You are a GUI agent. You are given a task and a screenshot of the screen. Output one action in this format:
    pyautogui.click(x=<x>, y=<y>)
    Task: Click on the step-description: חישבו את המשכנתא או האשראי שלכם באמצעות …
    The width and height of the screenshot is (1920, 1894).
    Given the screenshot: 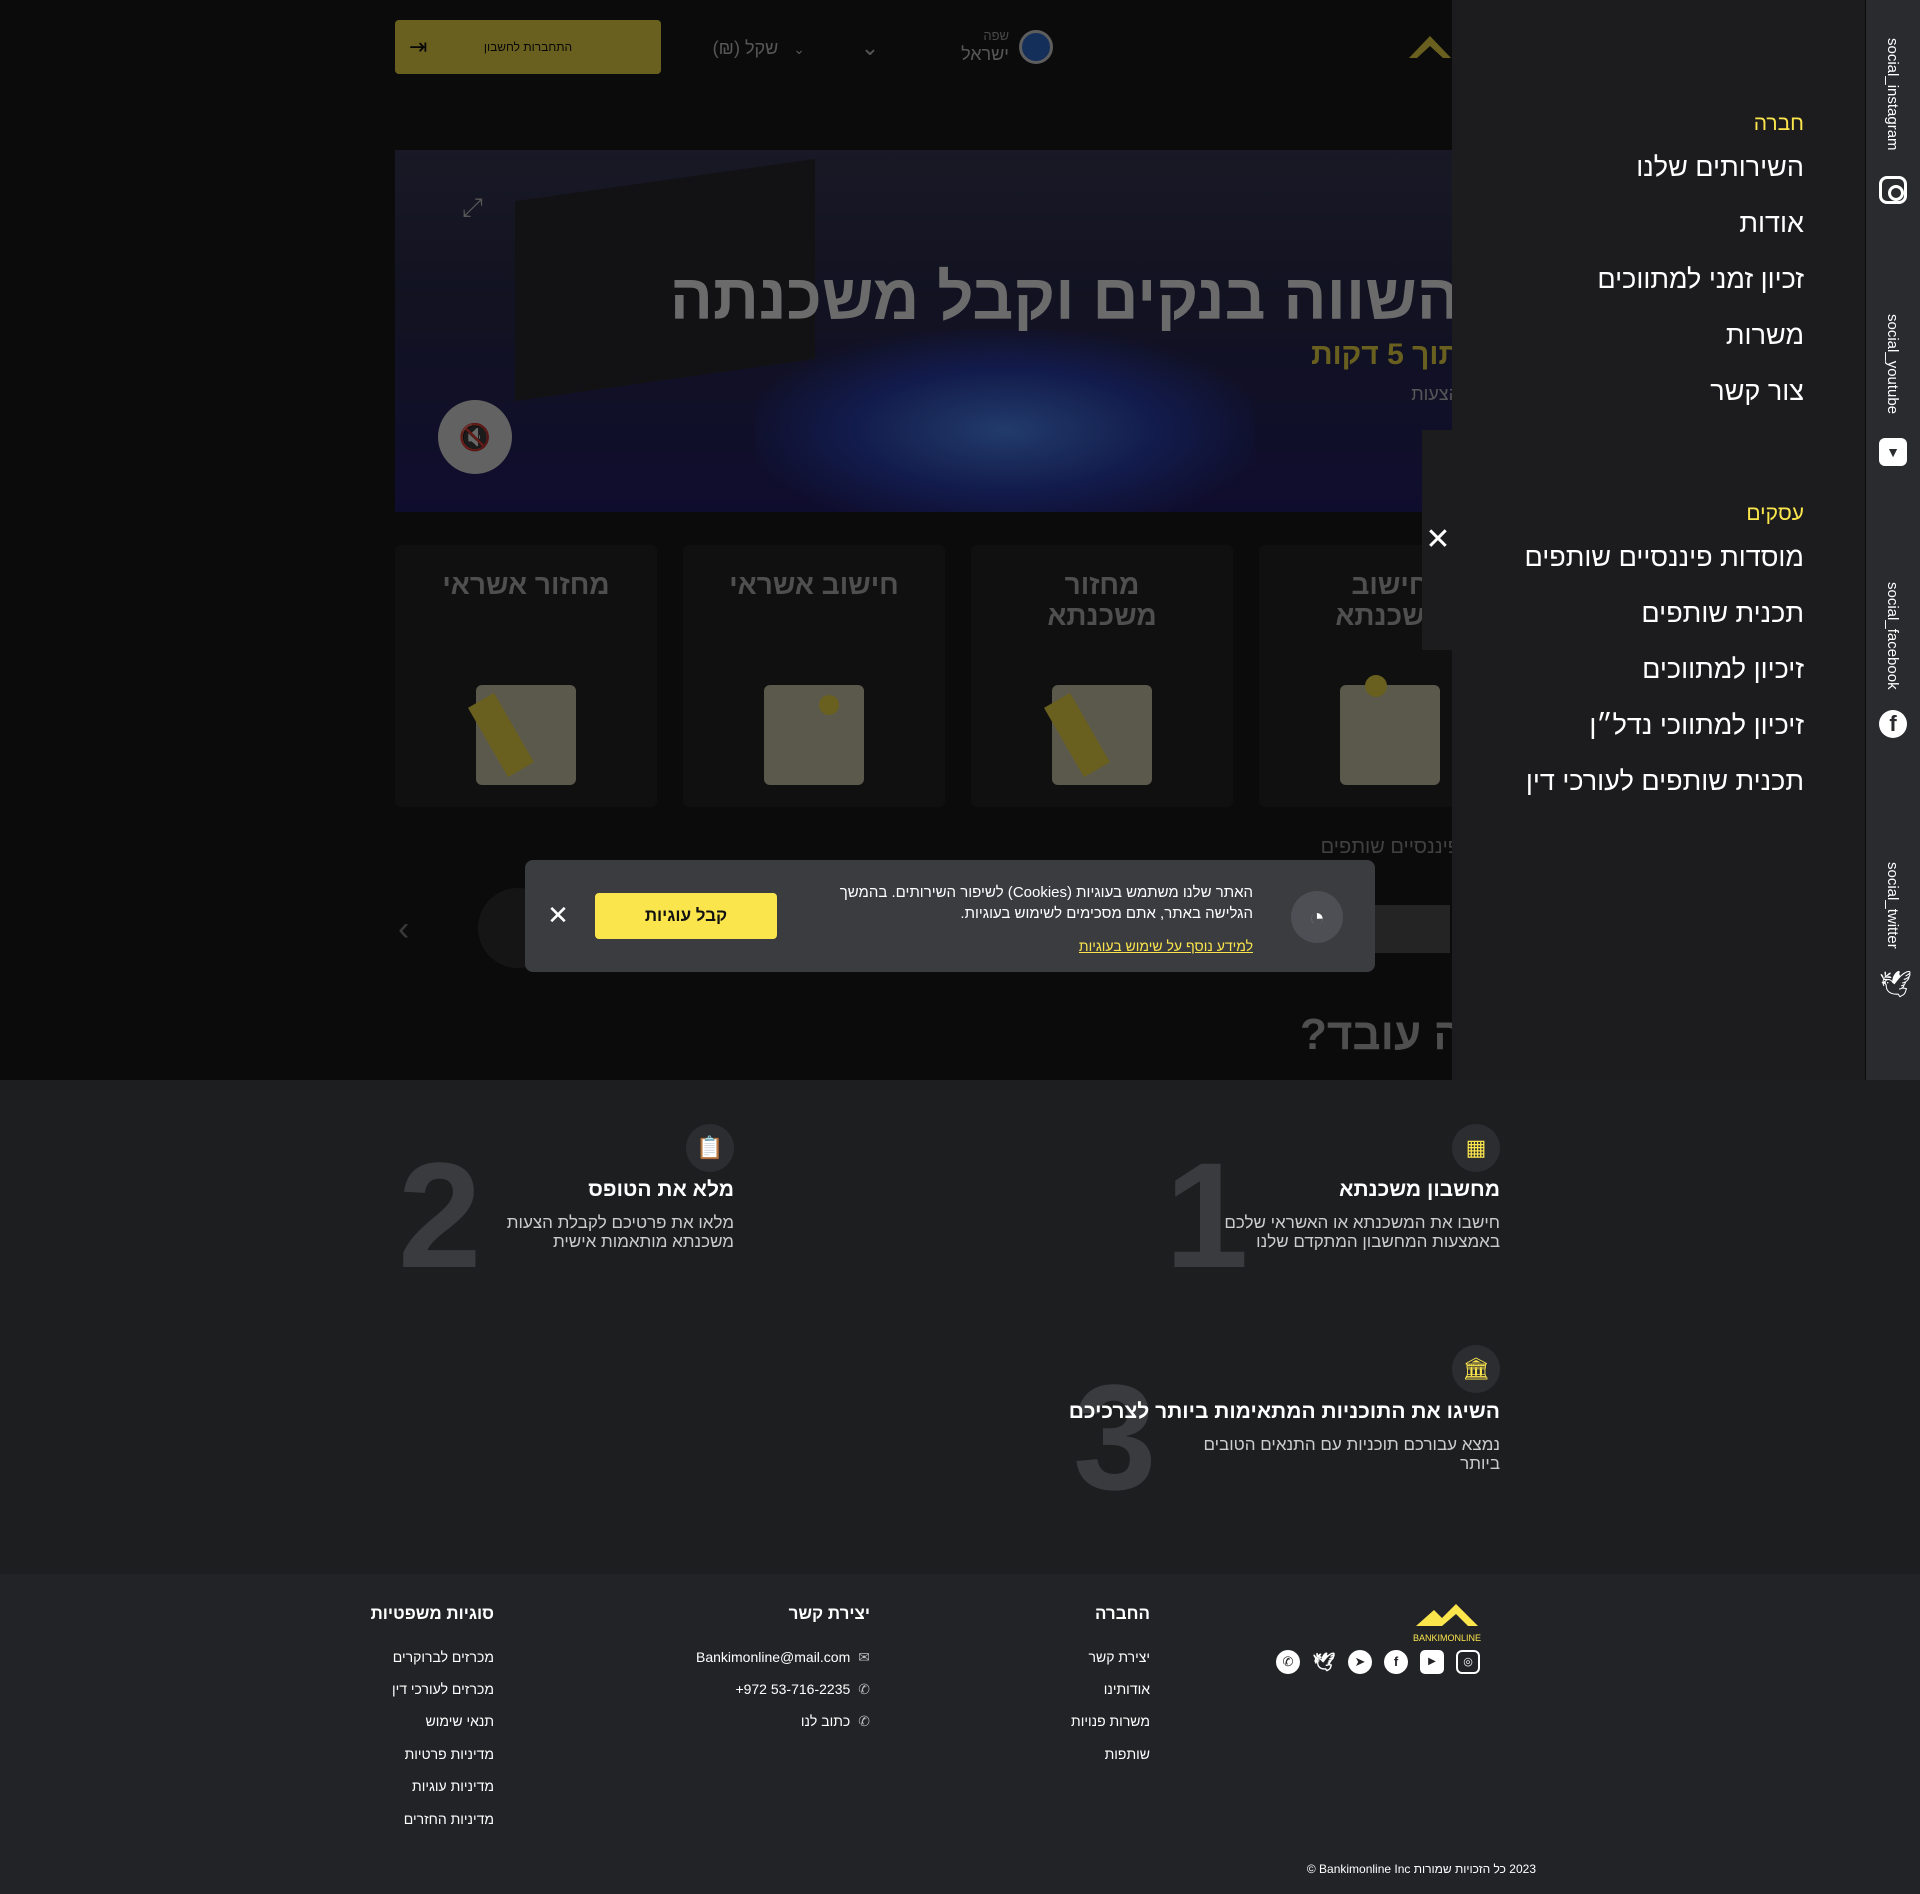 What is the action you would take?
    pyautogui.click(x=1362, y=1232)
    